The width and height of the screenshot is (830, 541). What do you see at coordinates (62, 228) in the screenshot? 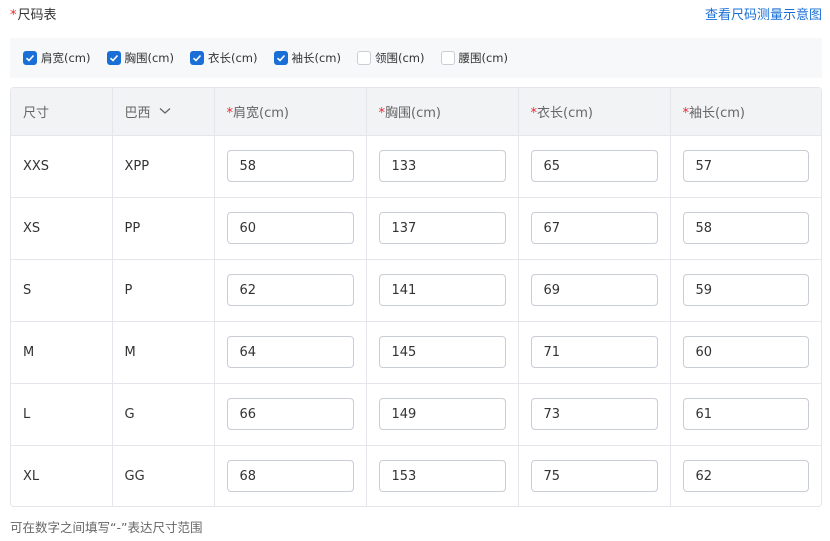
I see `size-cell: XS` at bounding box center [62, 228].